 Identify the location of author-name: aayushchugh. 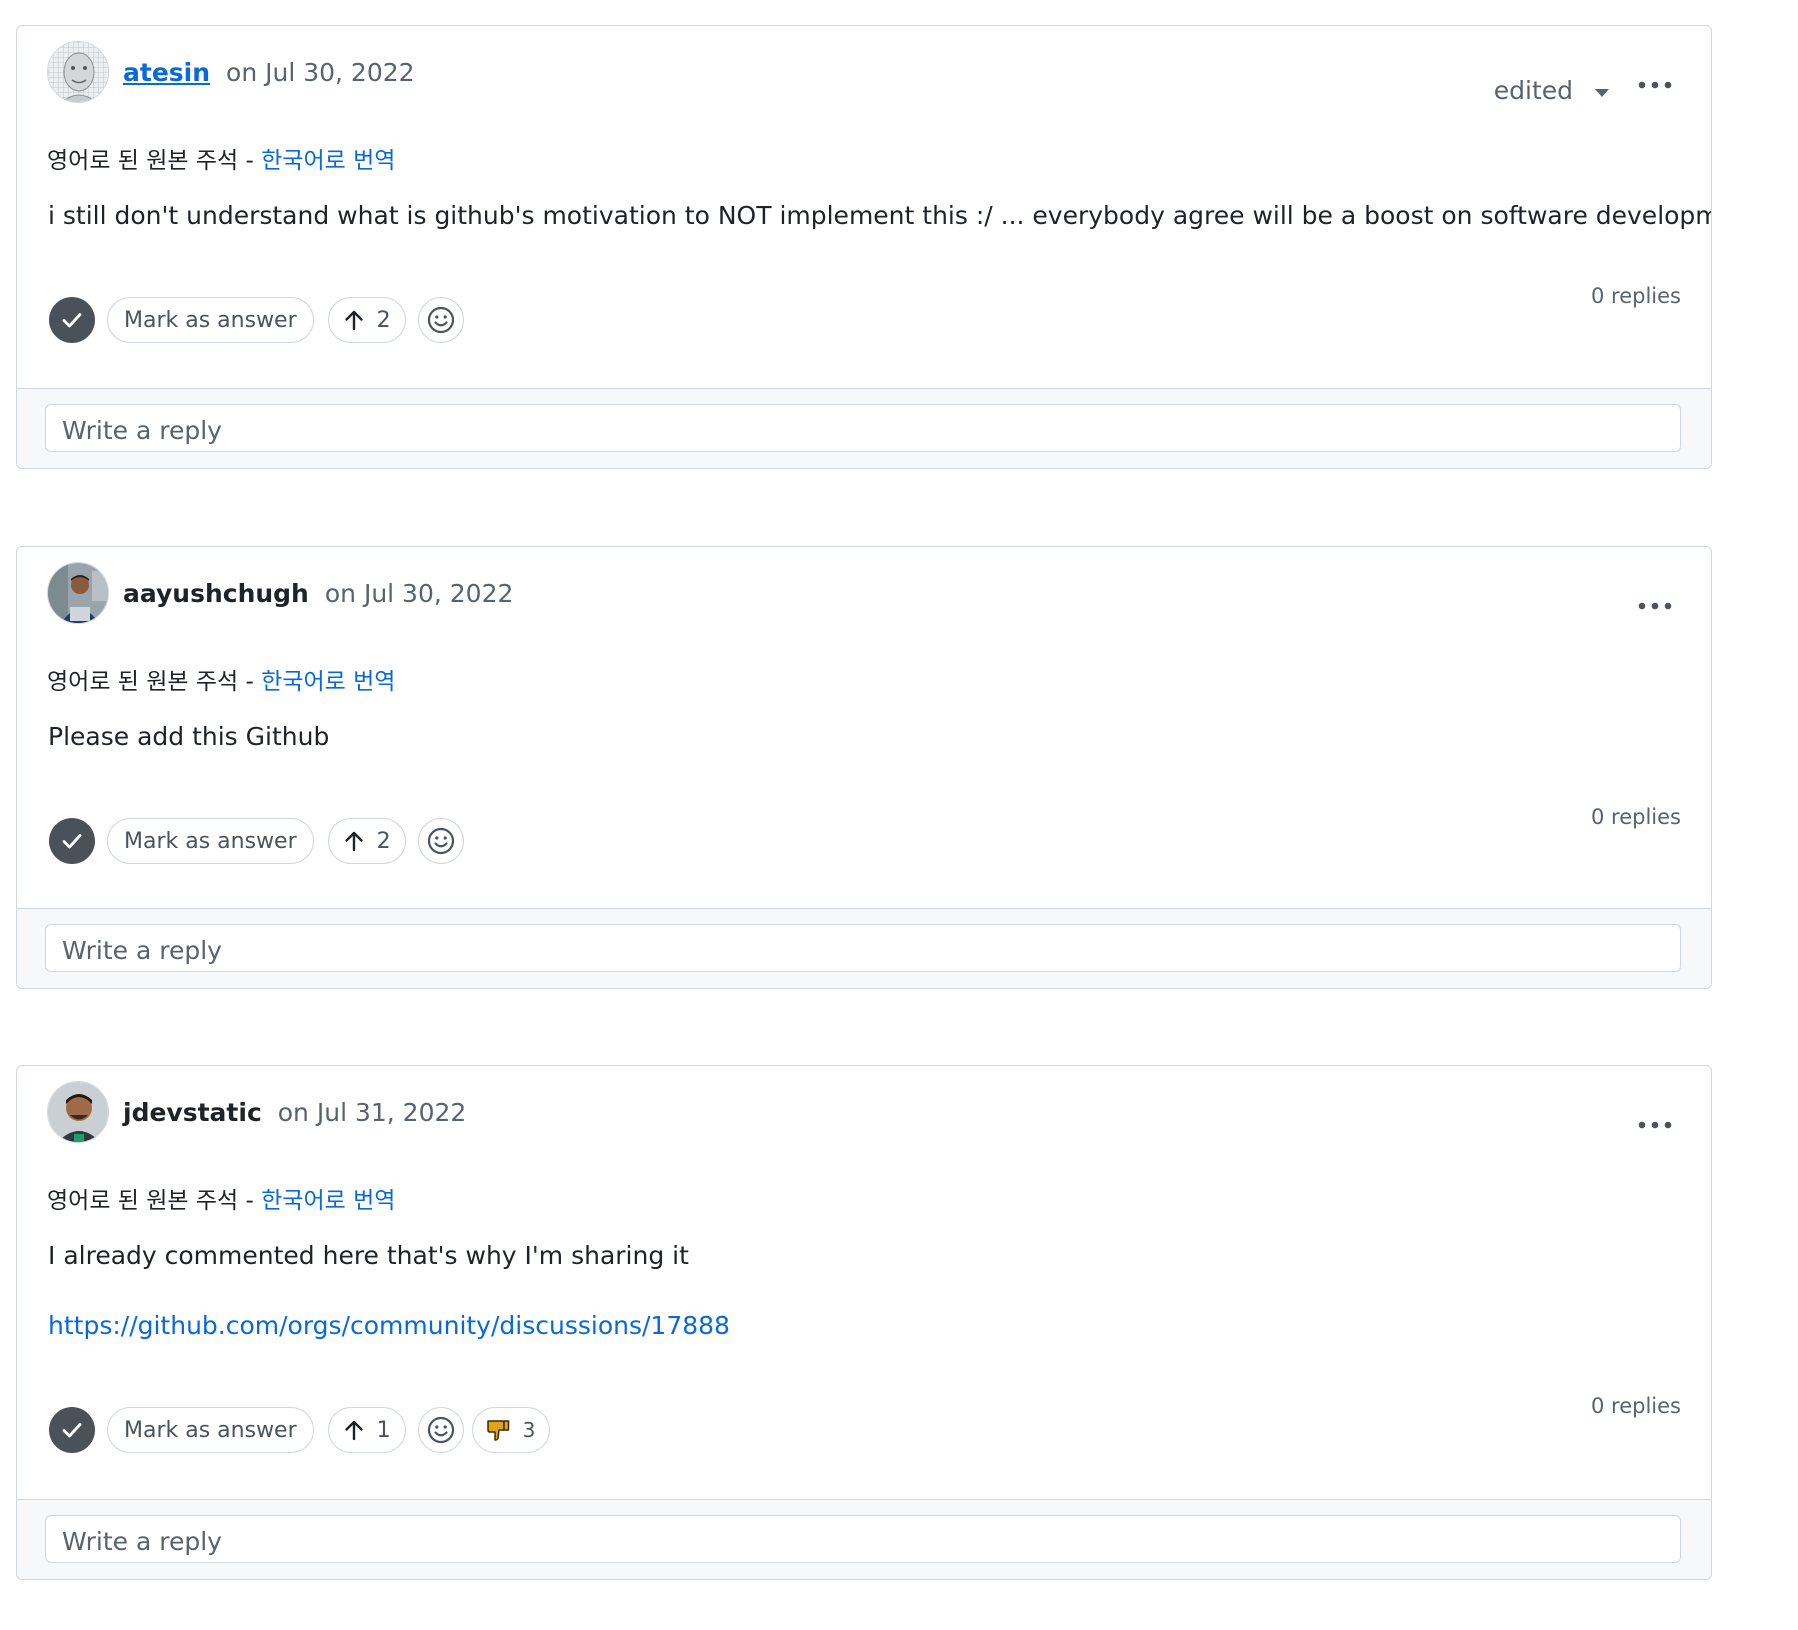
(216, 593).